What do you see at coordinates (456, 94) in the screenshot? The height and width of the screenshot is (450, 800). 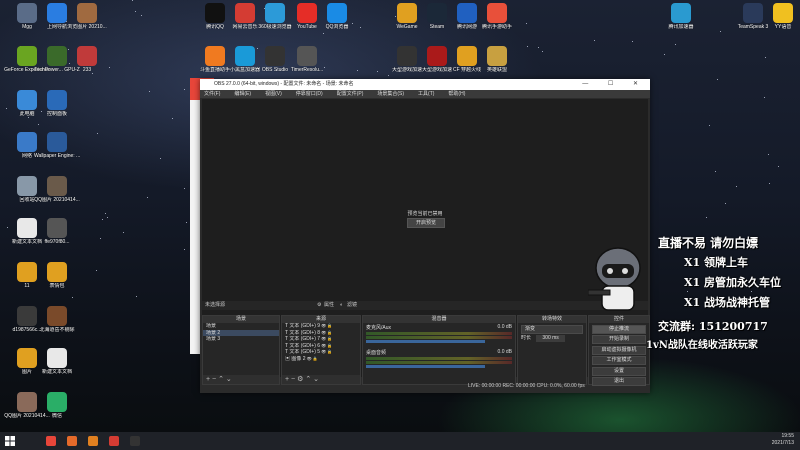 I see `menu-item: 帮助(H)` at bounding box center [456, 94].